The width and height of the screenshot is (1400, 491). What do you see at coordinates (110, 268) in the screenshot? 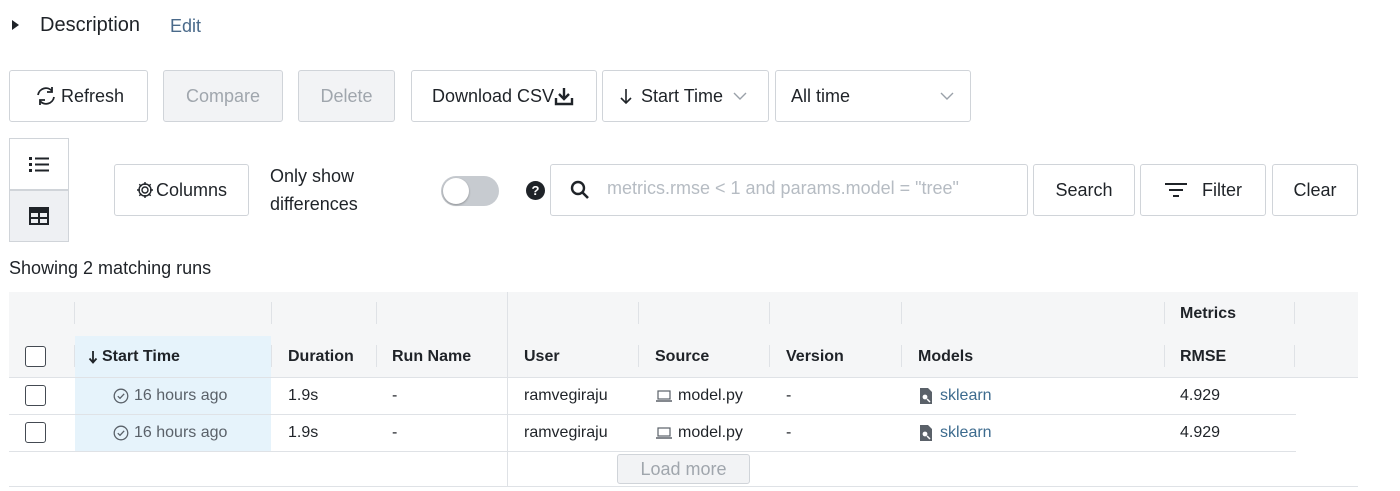
I see `matching-runs-summary: Showing 2 matching runs` at bounding box center [110, 268].